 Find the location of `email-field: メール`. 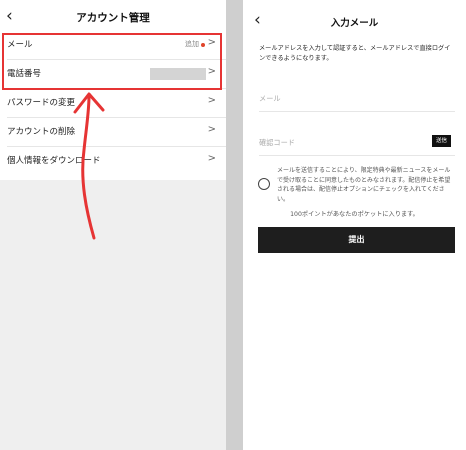

email-field: メール is located at coordinates (357, 101).